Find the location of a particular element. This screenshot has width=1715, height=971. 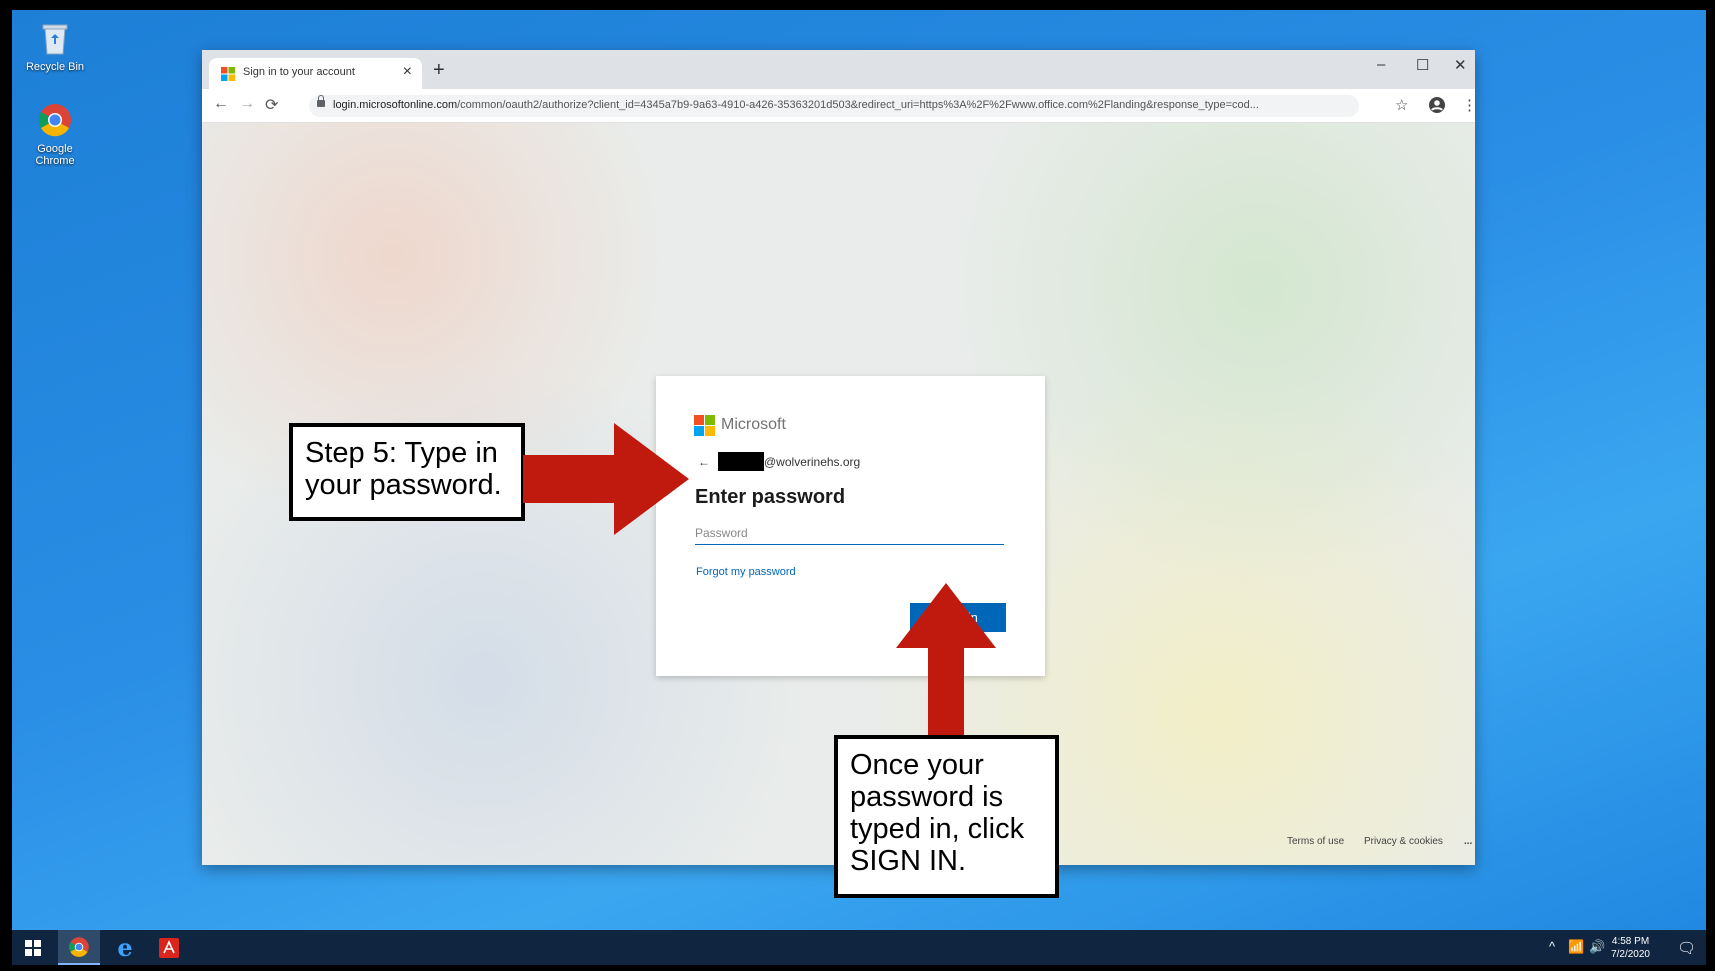

redacted-username is located at coordinates (741, 461).